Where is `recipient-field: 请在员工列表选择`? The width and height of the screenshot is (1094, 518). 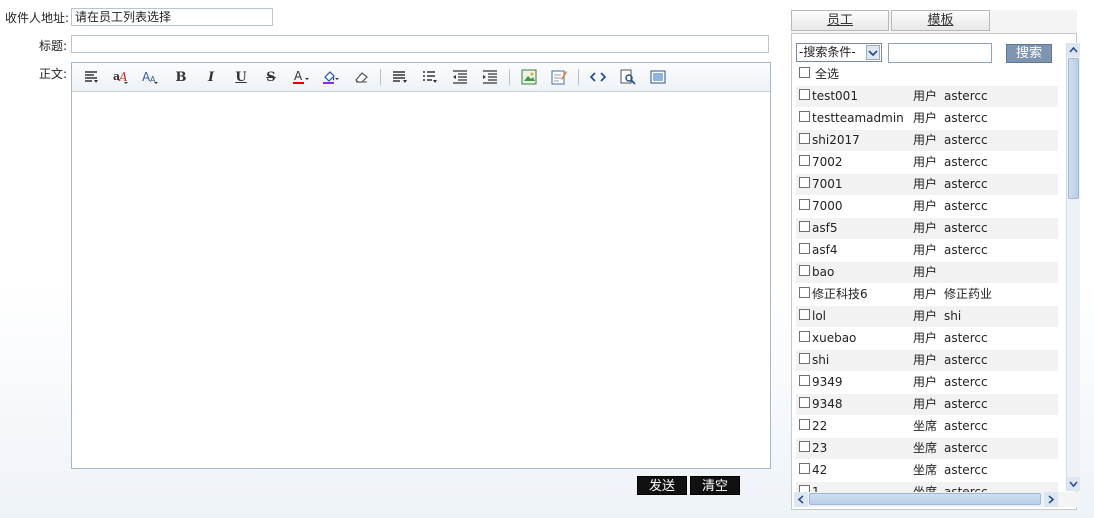
recipient-field: 请在员工列表选择 is located at coordinates (172, 17).